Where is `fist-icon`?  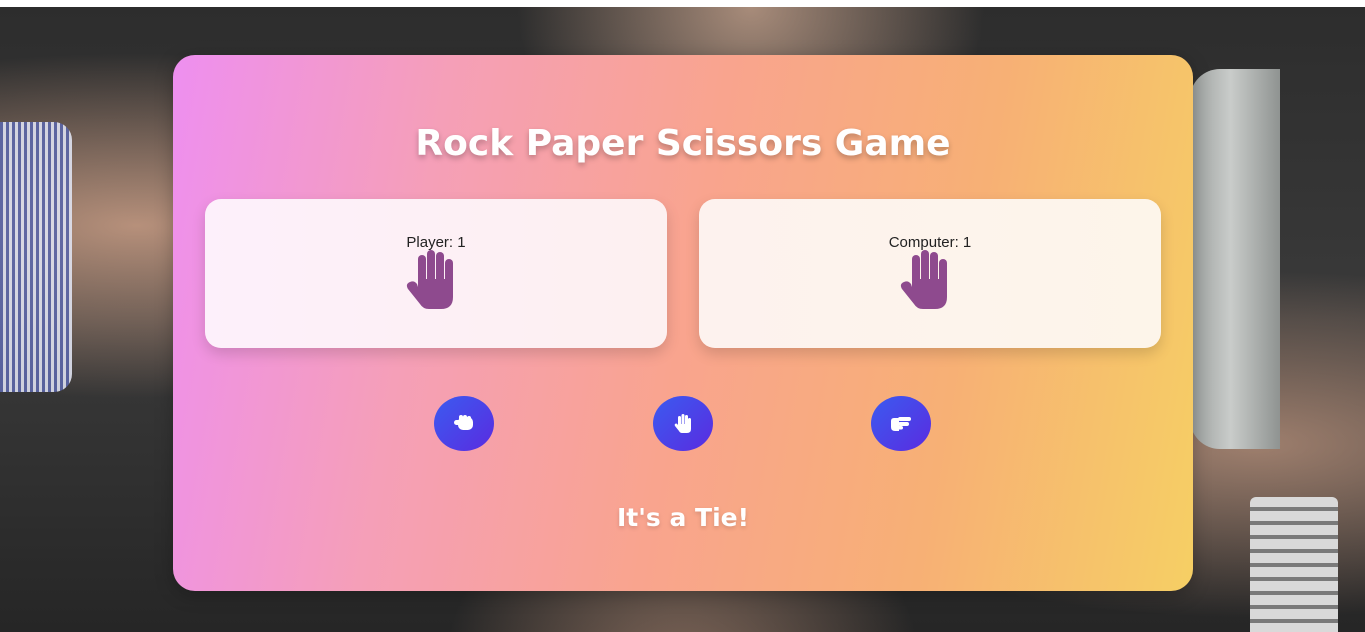 fist-icon is located at coordinates (463, 422).